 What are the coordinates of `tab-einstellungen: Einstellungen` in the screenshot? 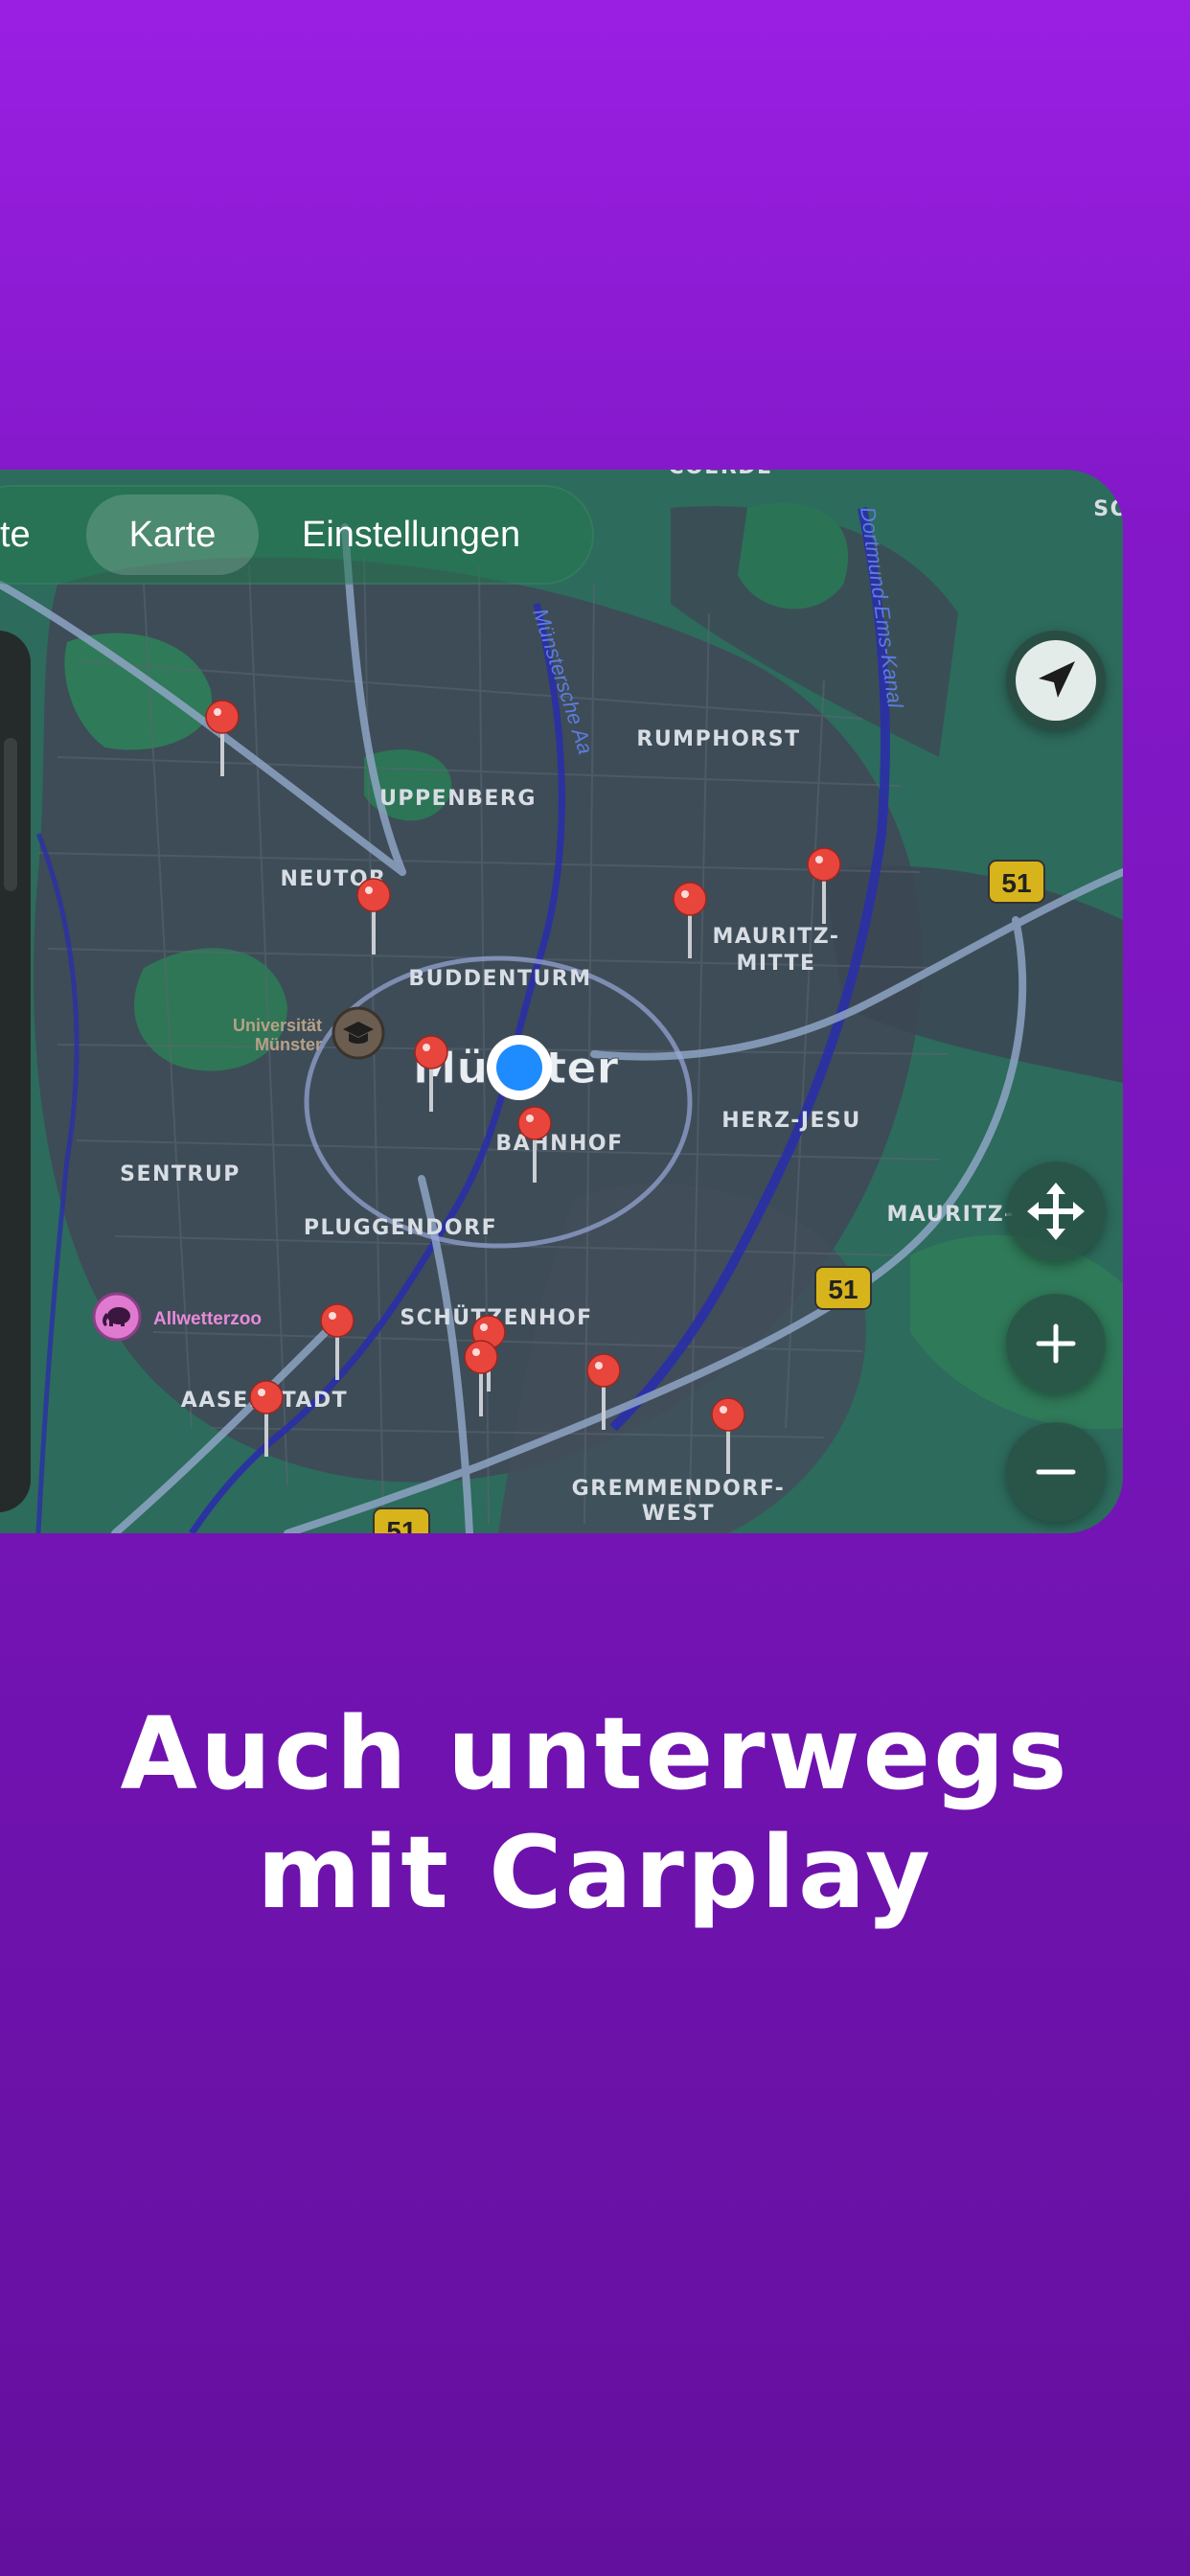 It's located at (411, 535).